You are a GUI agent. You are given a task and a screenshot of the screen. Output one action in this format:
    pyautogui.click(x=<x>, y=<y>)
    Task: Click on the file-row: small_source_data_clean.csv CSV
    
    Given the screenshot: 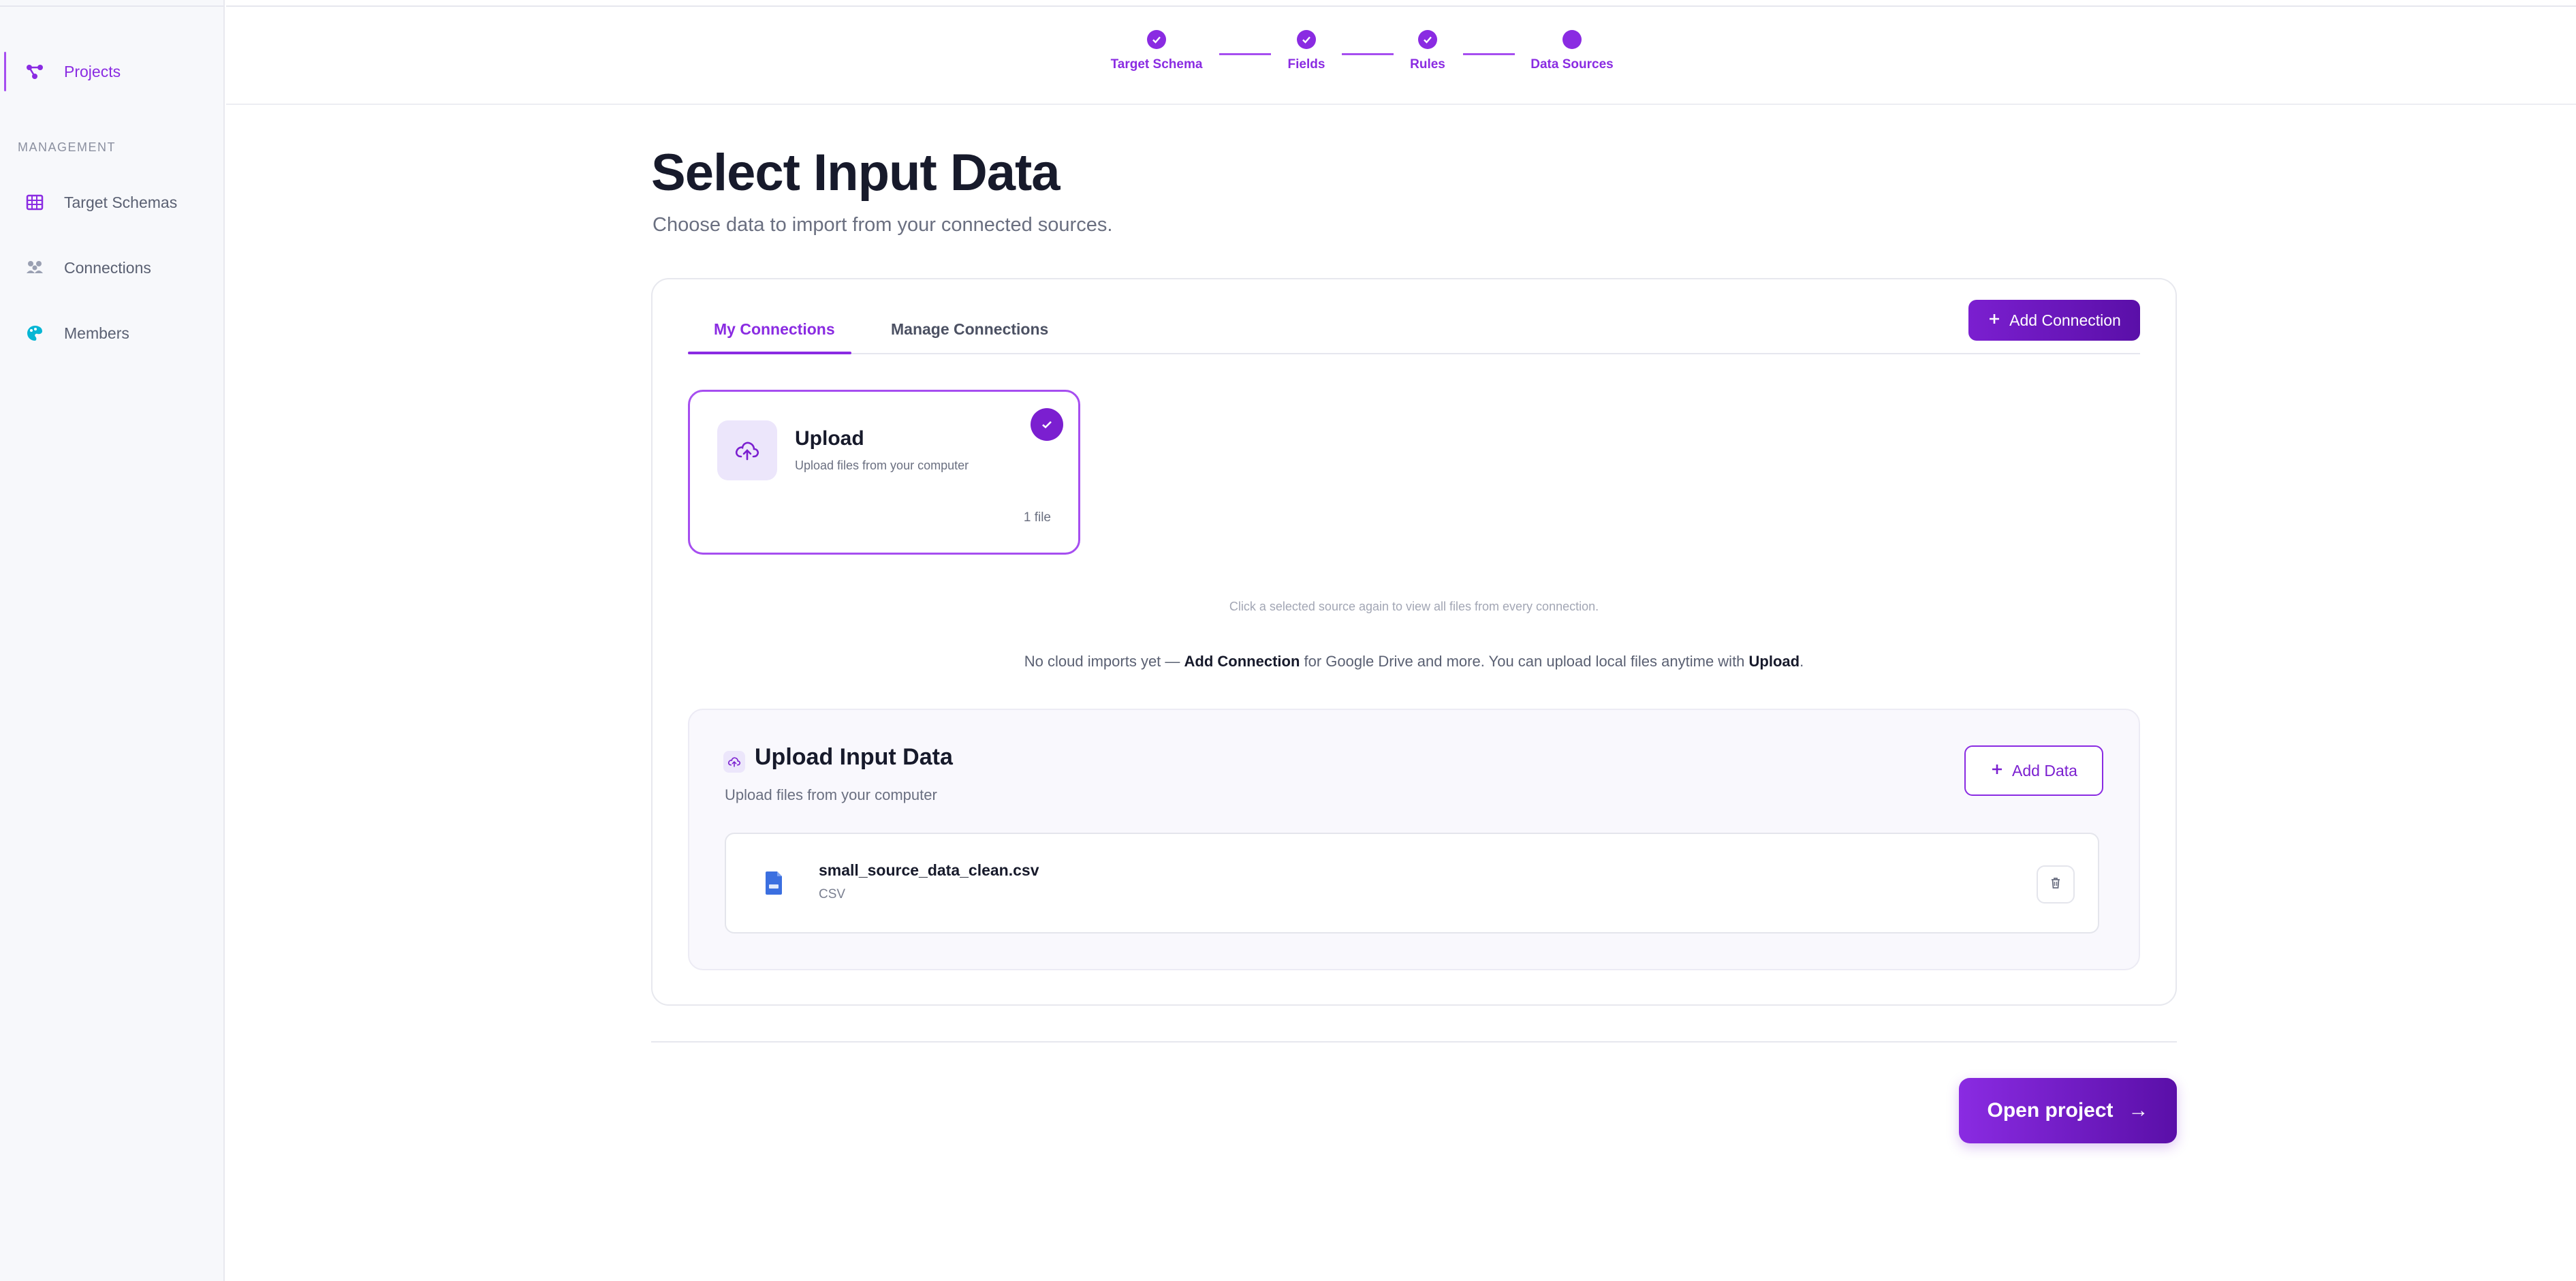 What is the action you would take?
    pyautogui.click(x=1412, y=883)
    